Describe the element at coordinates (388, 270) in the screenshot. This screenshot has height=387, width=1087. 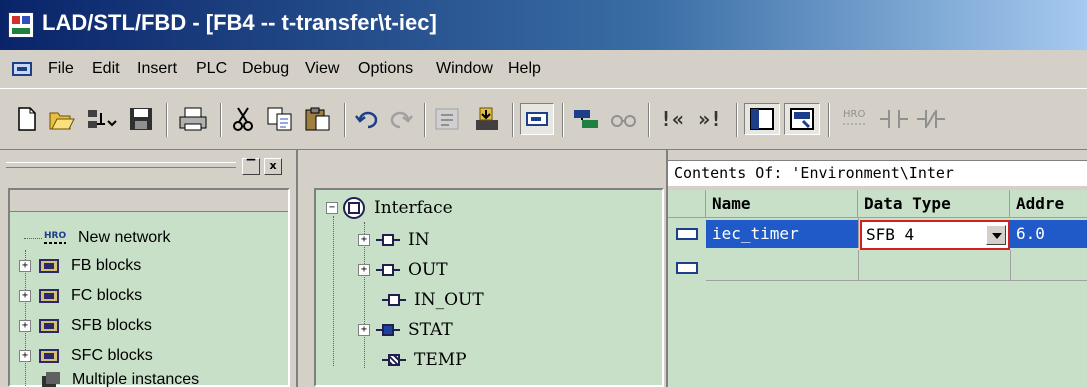
I see `out-pin-icon` at that location.